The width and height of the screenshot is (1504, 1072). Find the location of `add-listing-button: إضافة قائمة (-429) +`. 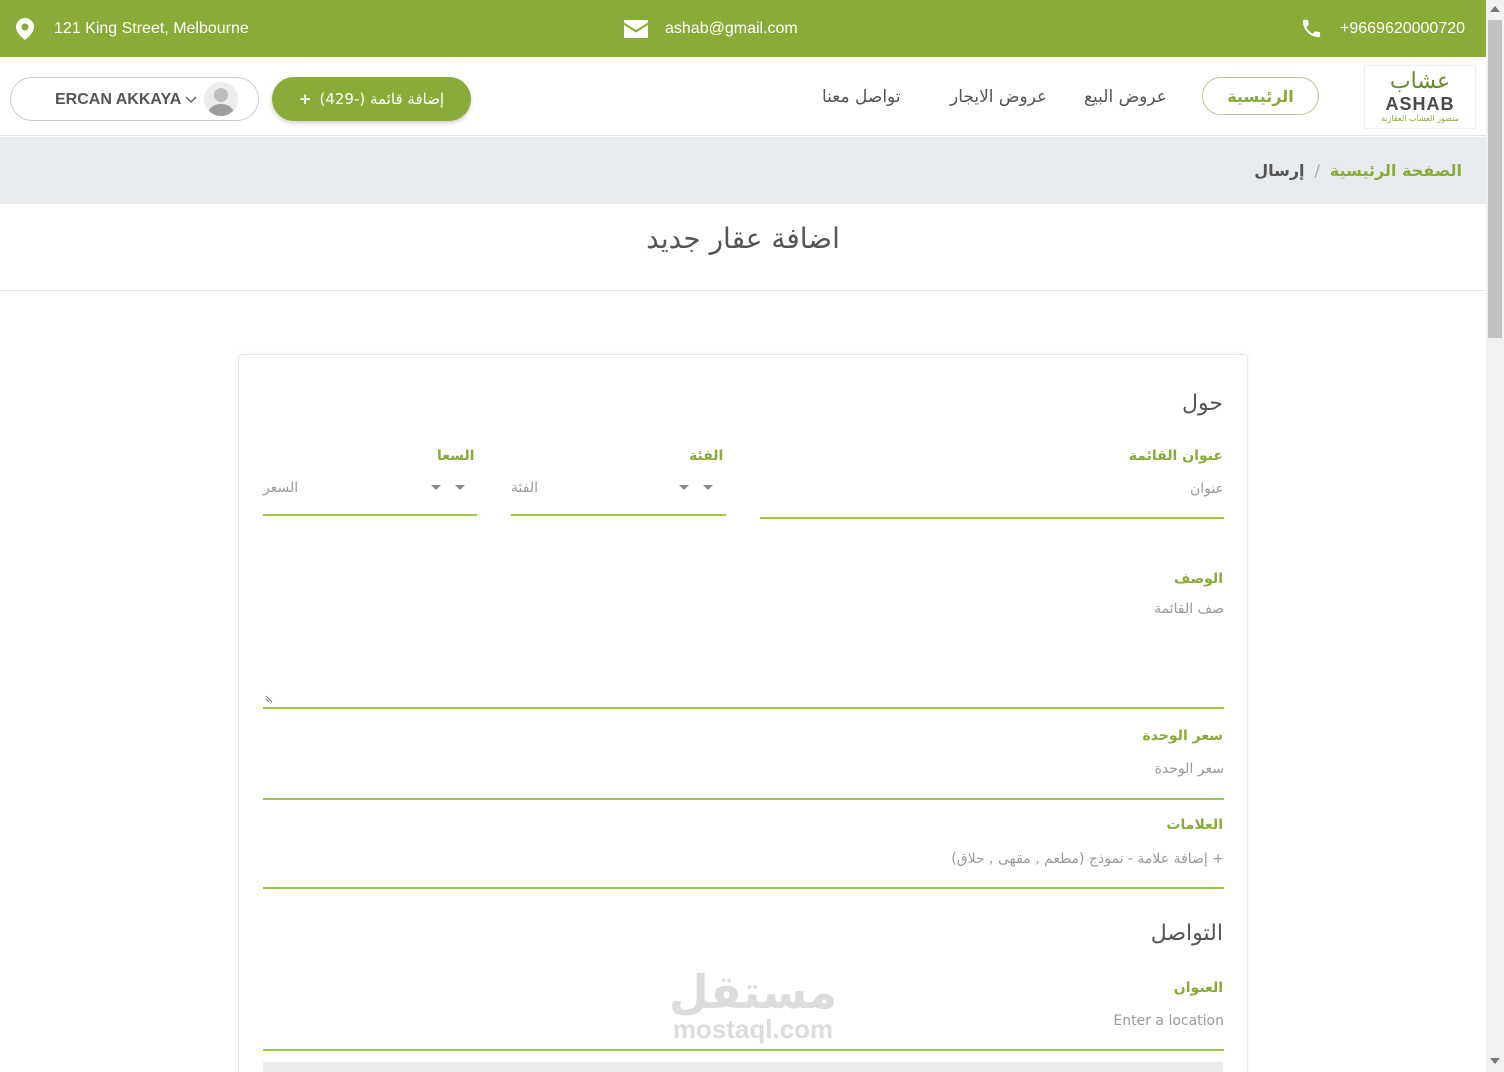

add-listing-button: إضافة قائمة (-429) + is located at coordinates (371, 99).